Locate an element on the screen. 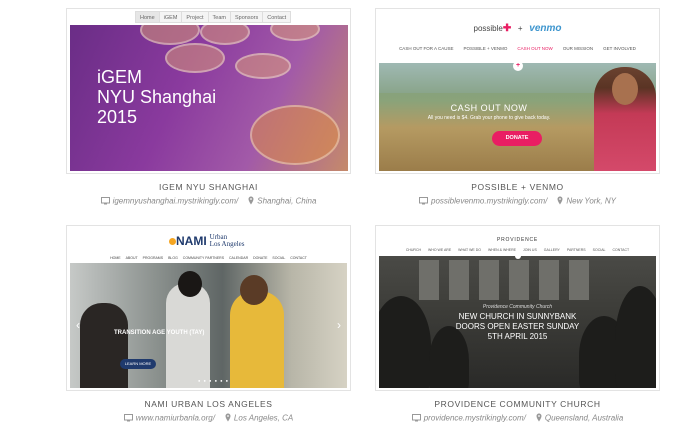 The width and height of the screenshot is (700, 428). preview-nav-item: CASH OUT FOR A CAUSE is located at coordinates (426, 48).